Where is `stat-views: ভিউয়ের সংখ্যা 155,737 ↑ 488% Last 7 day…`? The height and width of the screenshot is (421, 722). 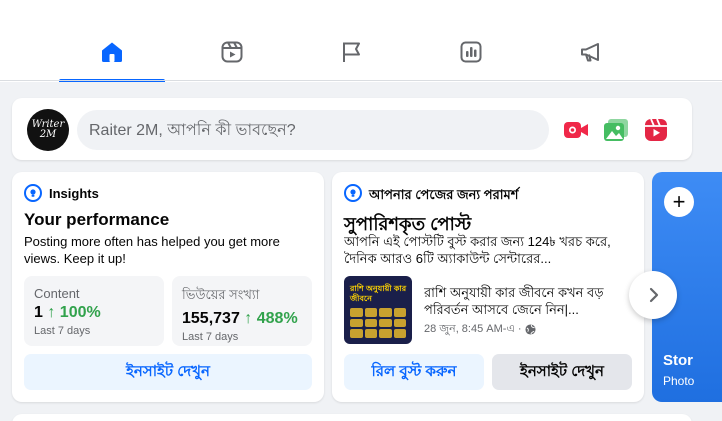
stat-views: ভিউয়ের সংখ্যা 155,737 ↑ 488% Last 7 day… is located at coordinates (242, 311).